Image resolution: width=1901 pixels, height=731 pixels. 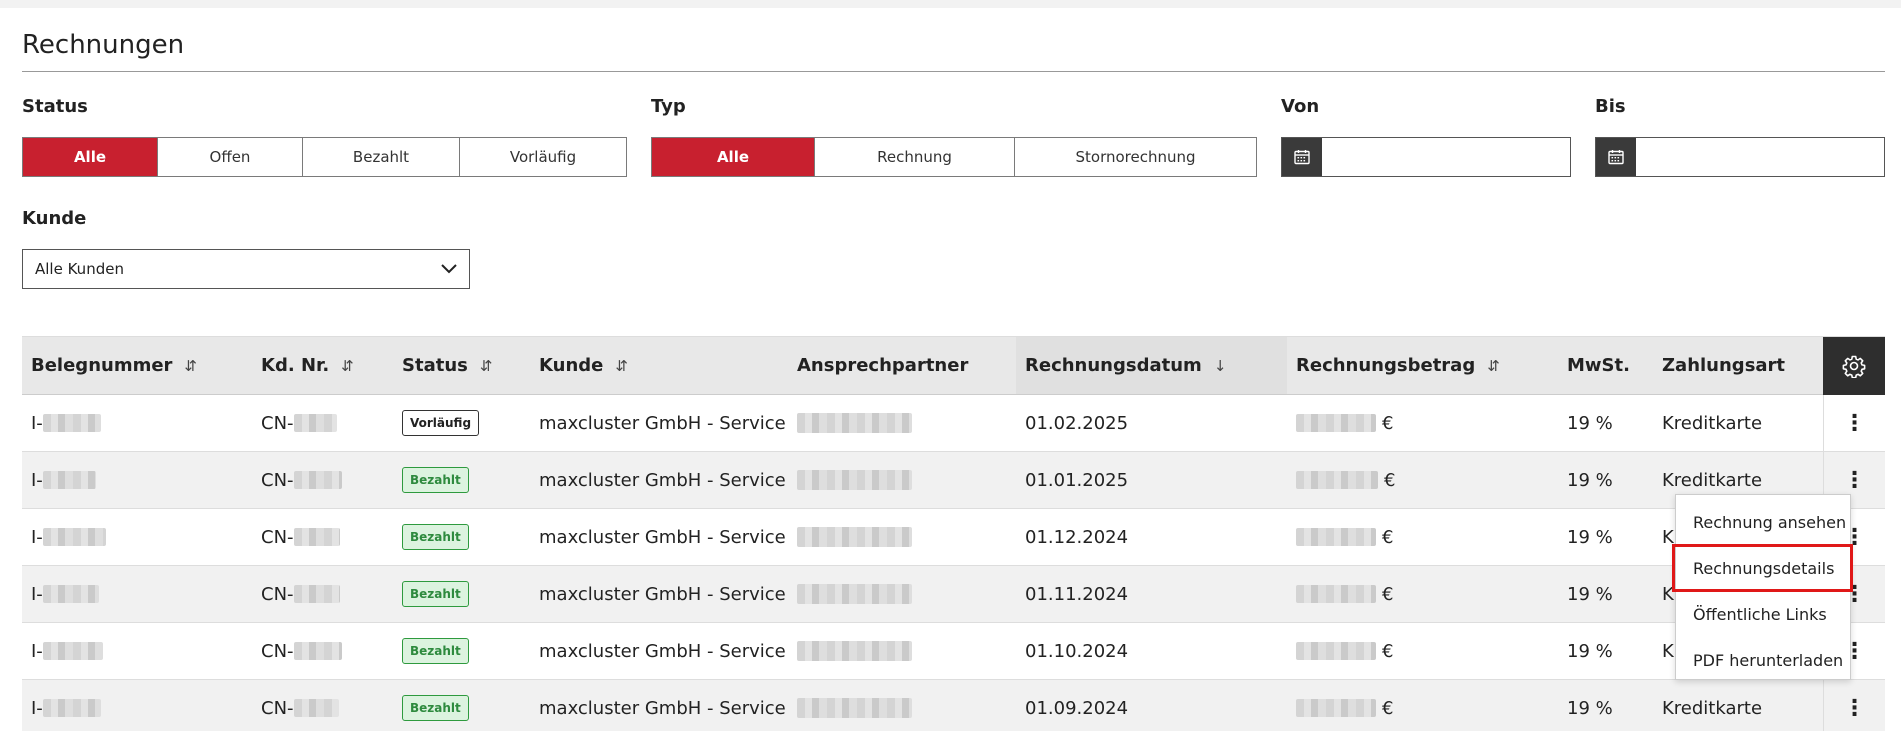 I want to click on col-kd-nr: Kd. Nr. ⇵, so click(x=322, y=365).